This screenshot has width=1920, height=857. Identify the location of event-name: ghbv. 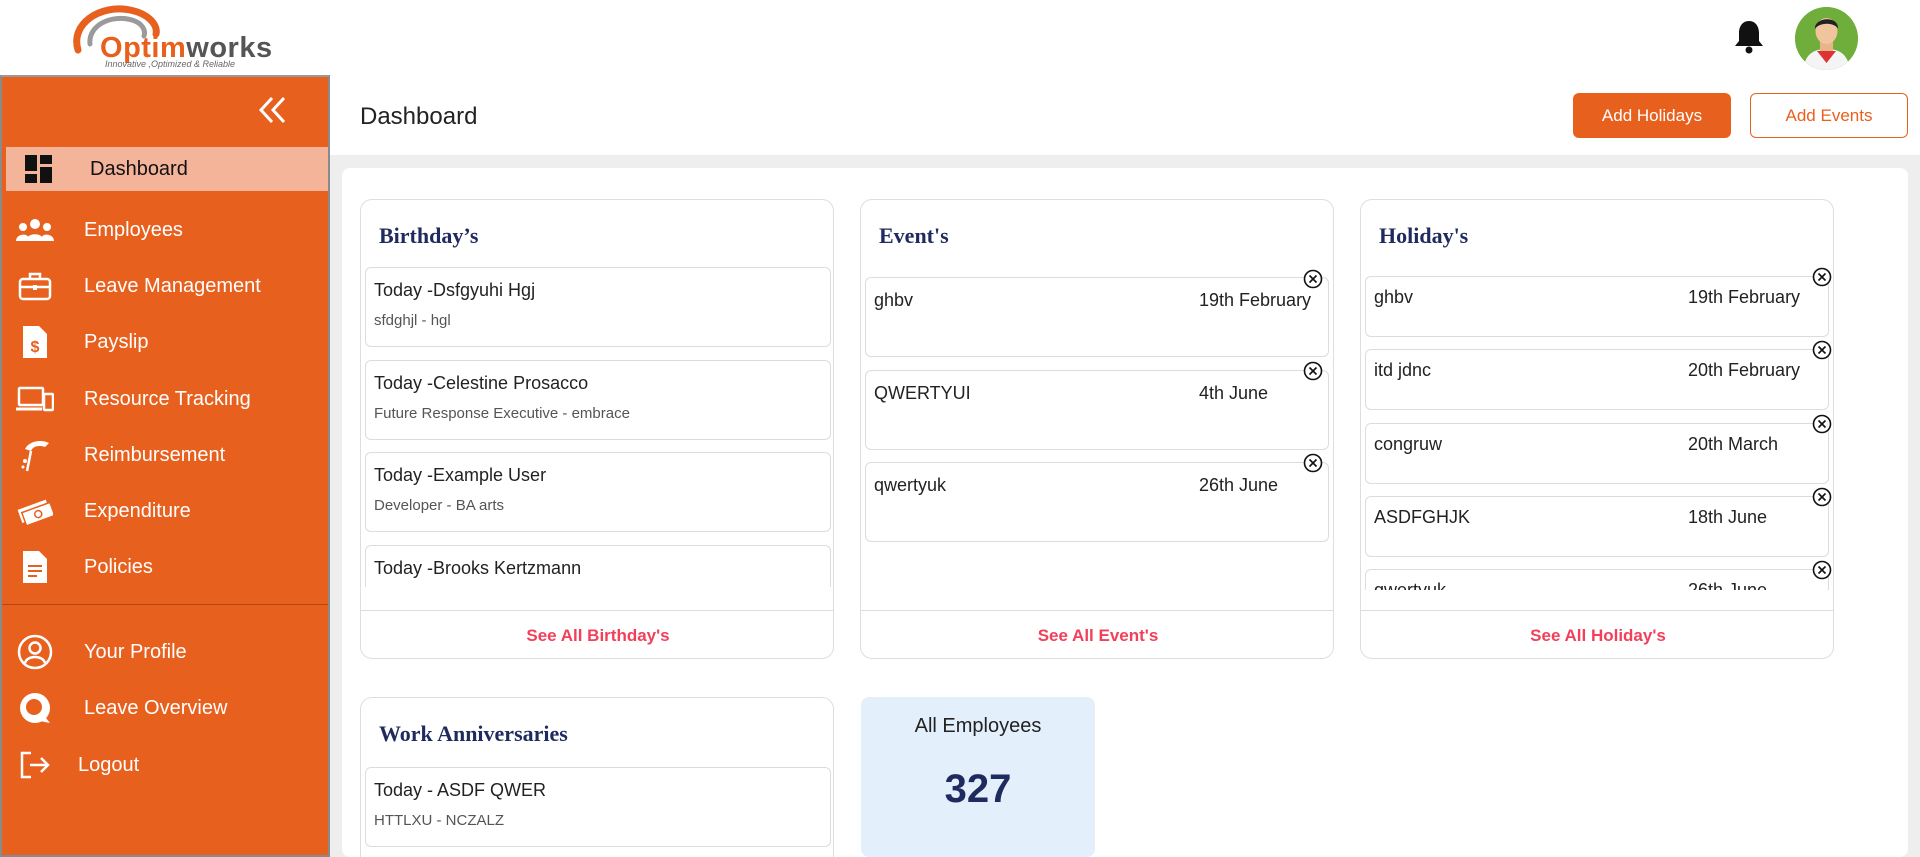
(894, 300).